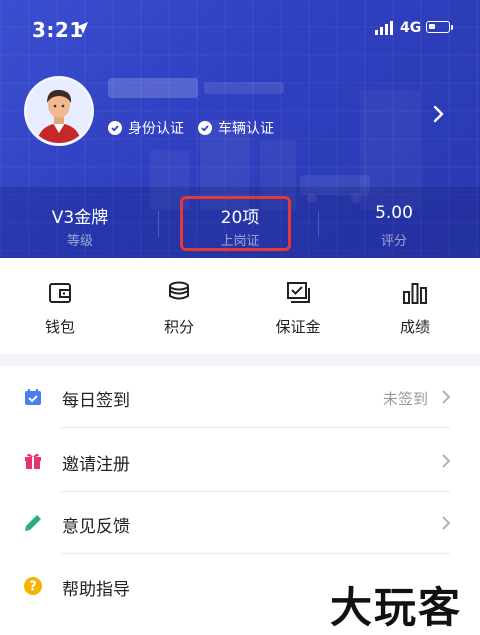 Image resolution: width=480 pixels, height=635 pixels. I want to click on checkin-status: 未签到, so click(405, 399).